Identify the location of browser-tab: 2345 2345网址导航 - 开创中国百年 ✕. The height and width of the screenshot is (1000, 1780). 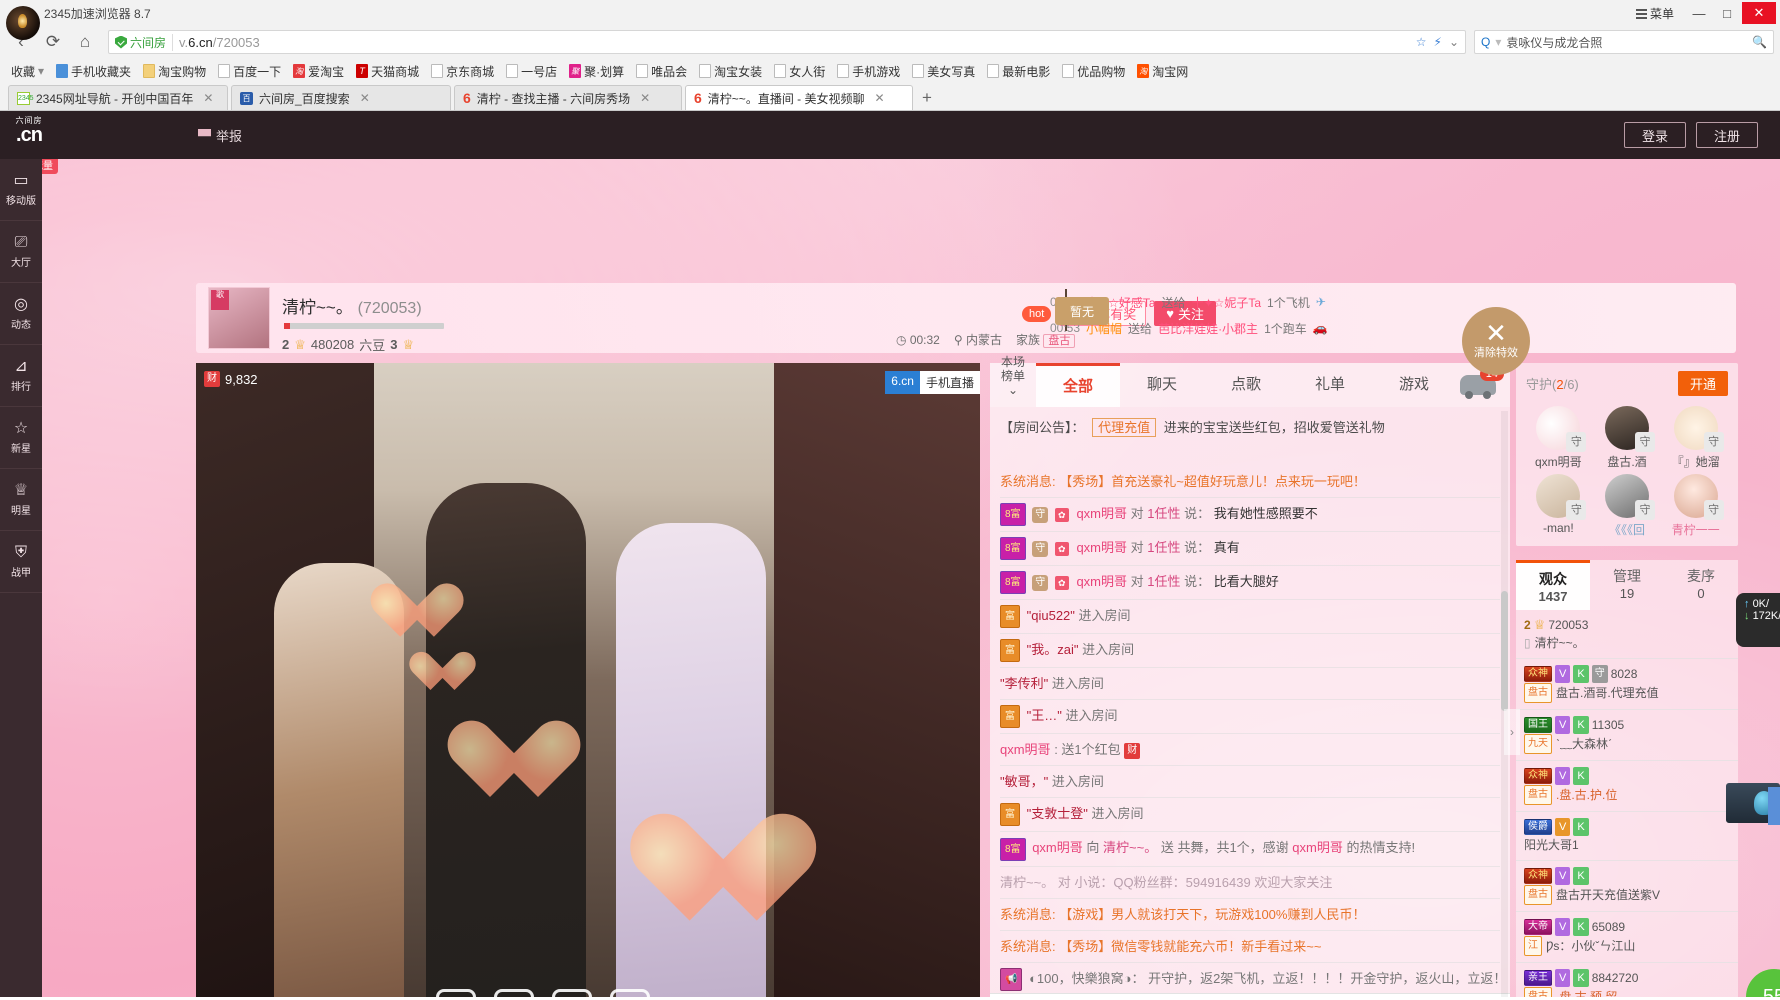
(118, 97).